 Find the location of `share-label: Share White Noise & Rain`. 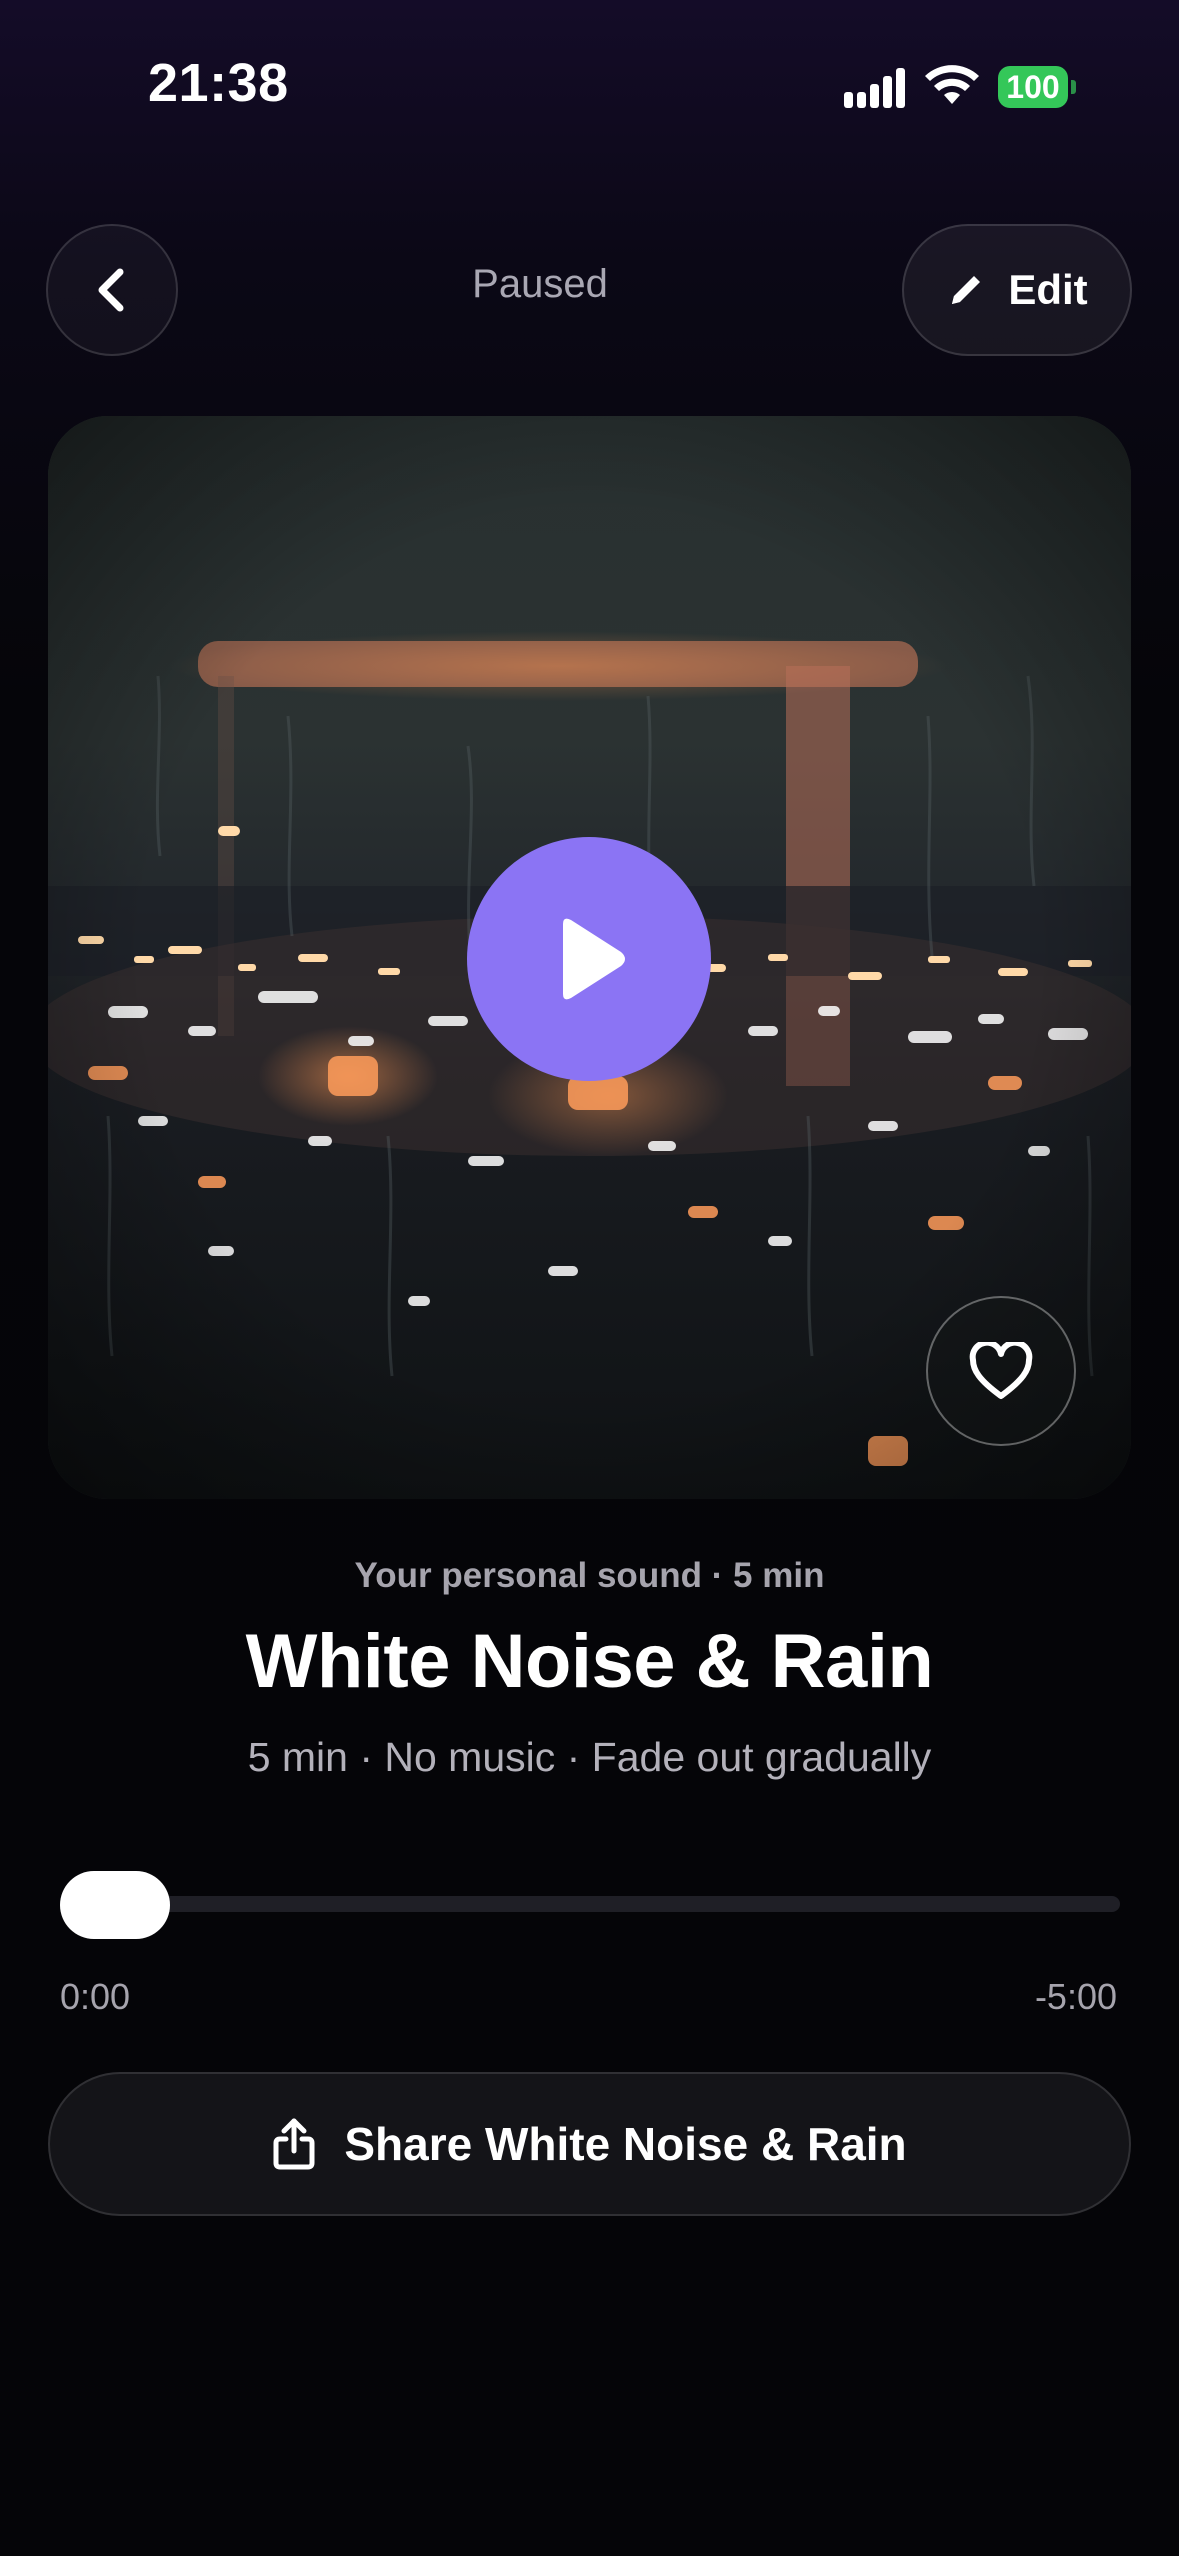

share-label: Share White Noise & Rain is located at coordinates (625, 2144).